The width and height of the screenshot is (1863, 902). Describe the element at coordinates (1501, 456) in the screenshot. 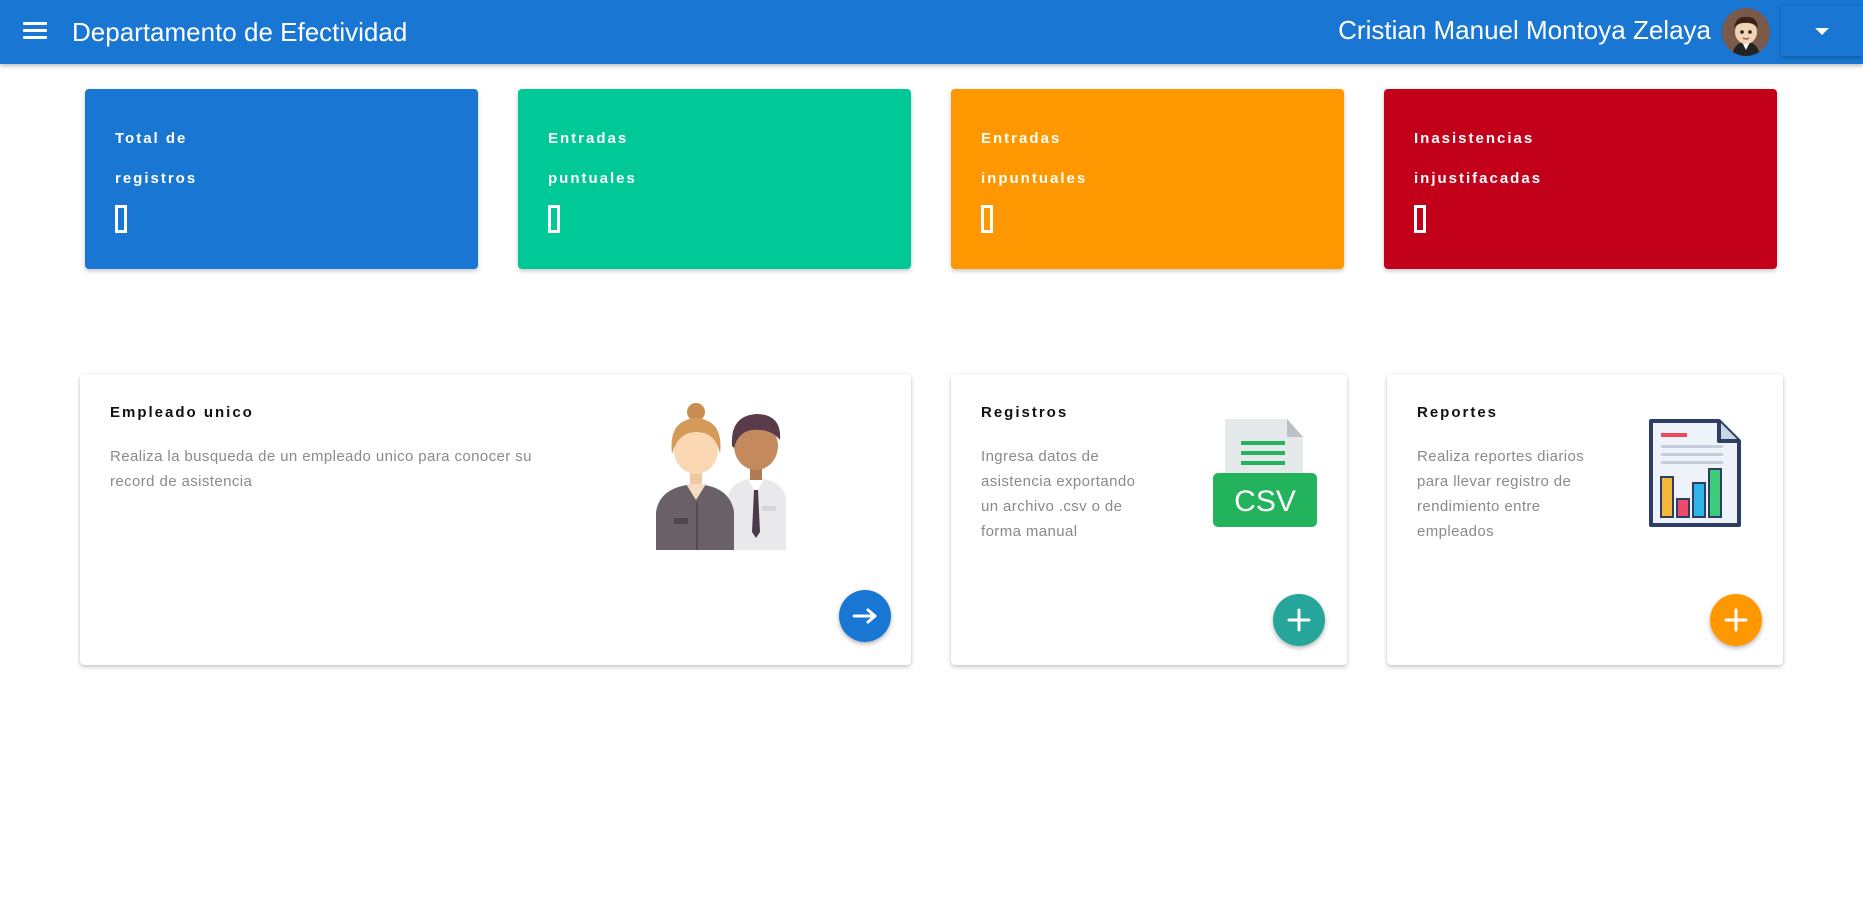

I see `card-description-line: Realiza reportes diarios` at that location.